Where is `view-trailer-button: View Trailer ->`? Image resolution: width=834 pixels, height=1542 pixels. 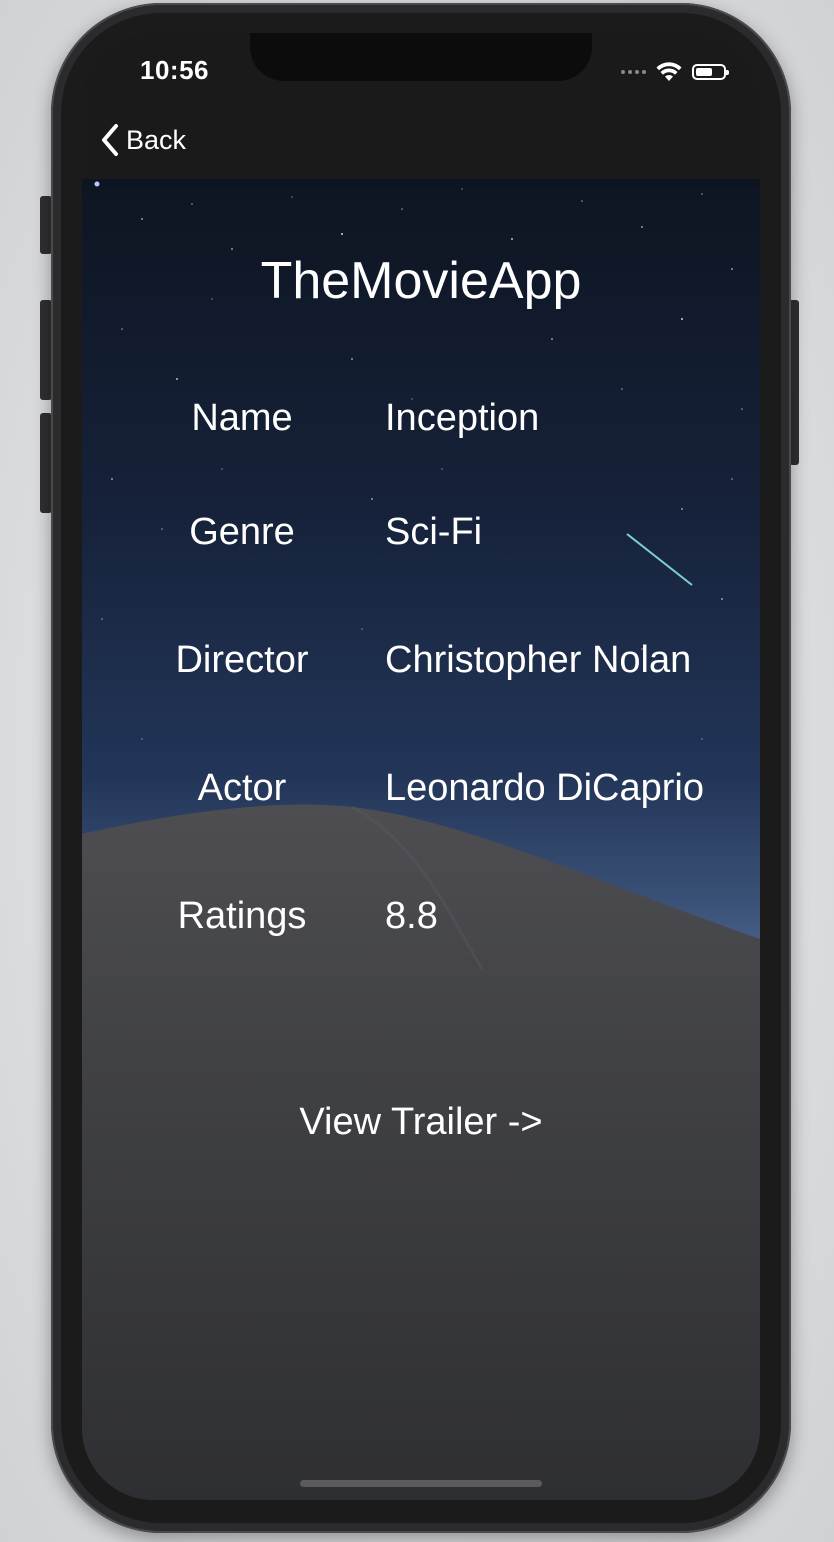
view-trailer-button: View Trailer -> is located at coordinates (421, 1122).